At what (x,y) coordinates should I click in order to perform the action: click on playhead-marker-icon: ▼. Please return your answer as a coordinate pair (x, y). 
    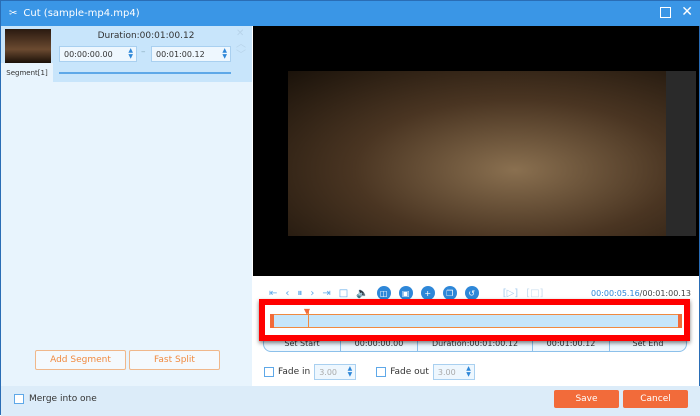
    Looking at the image, I should click on (307, 311).